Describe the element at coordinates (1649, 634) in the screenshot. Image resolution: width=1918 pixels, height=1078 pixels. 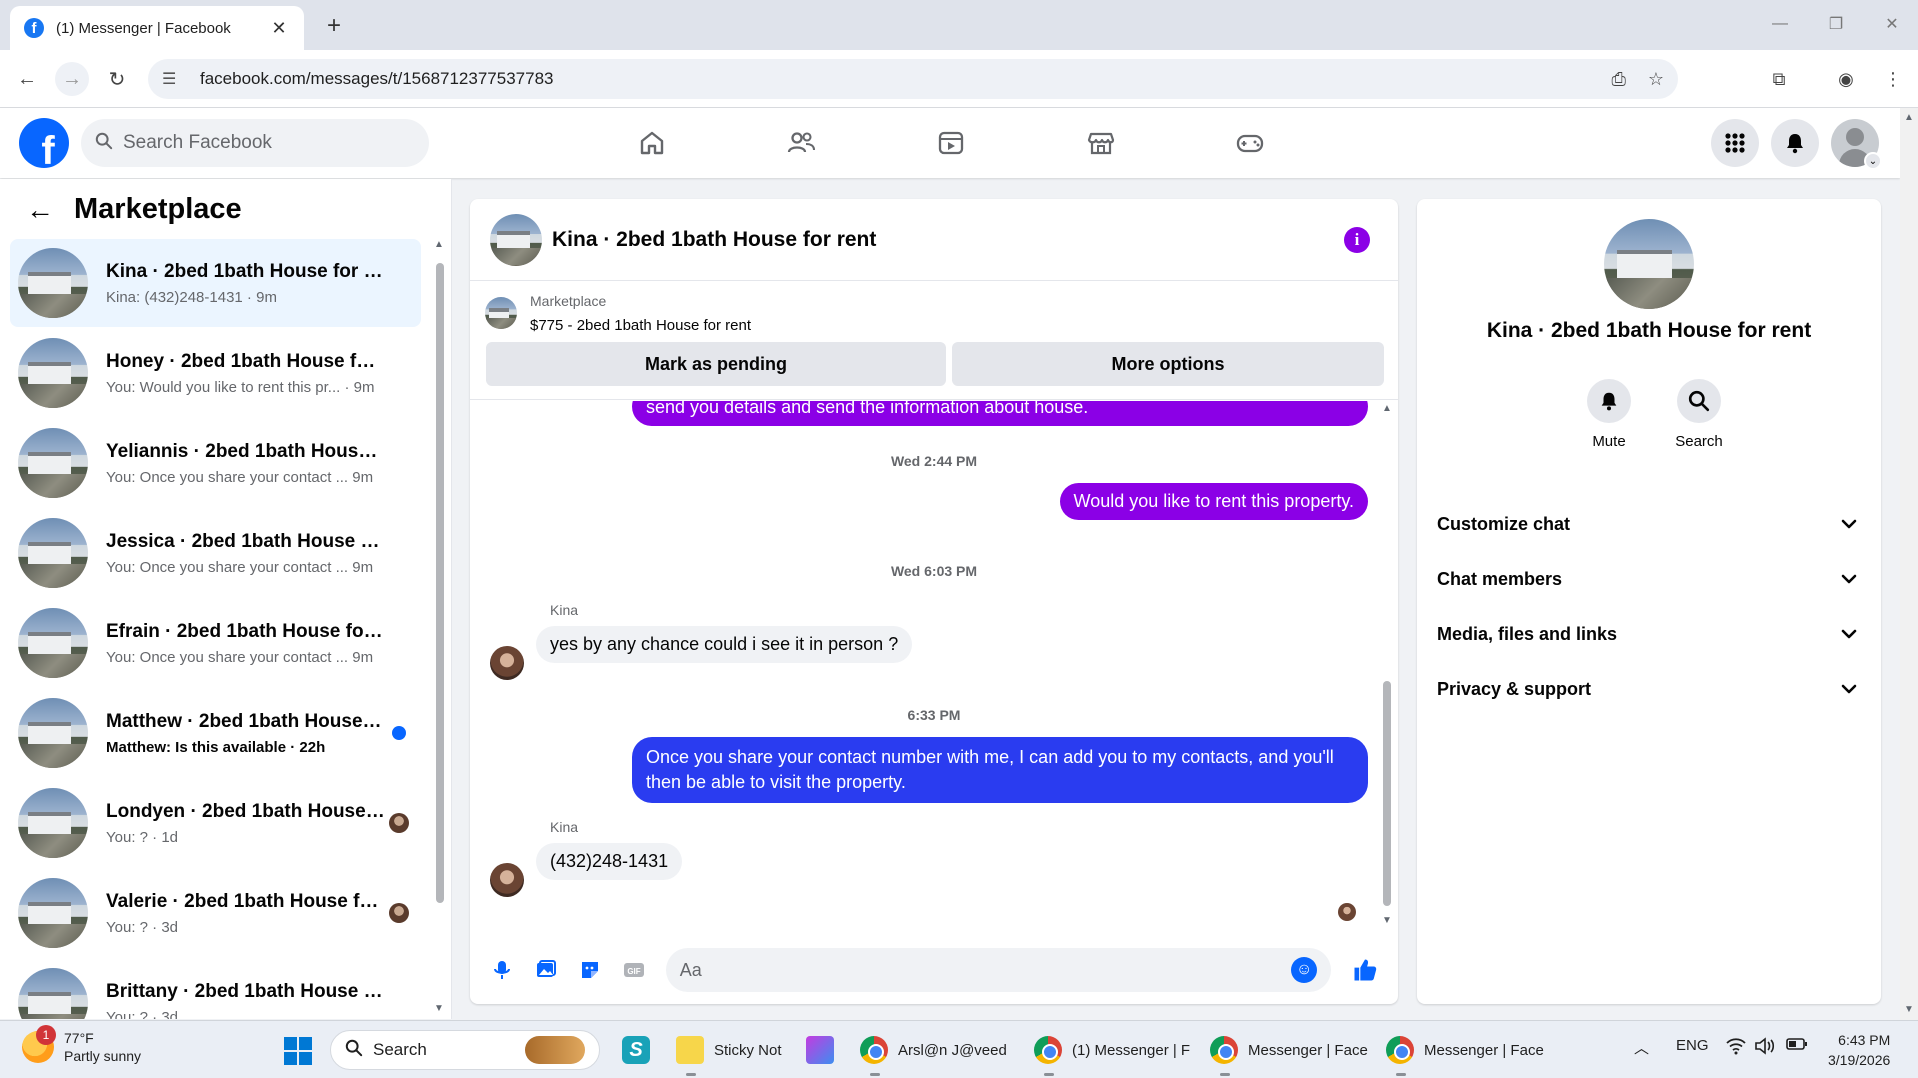
I see `media-files-links-row: Media, files and links` at that location.